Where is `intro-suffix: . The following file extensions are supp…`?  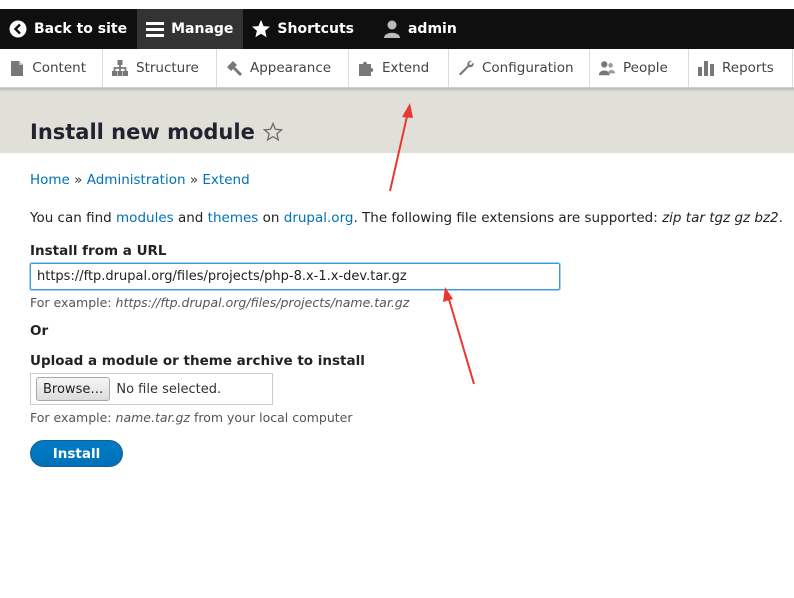 intro-suffix: . The following file extensions are supp… is located at coordinates (505, 218).